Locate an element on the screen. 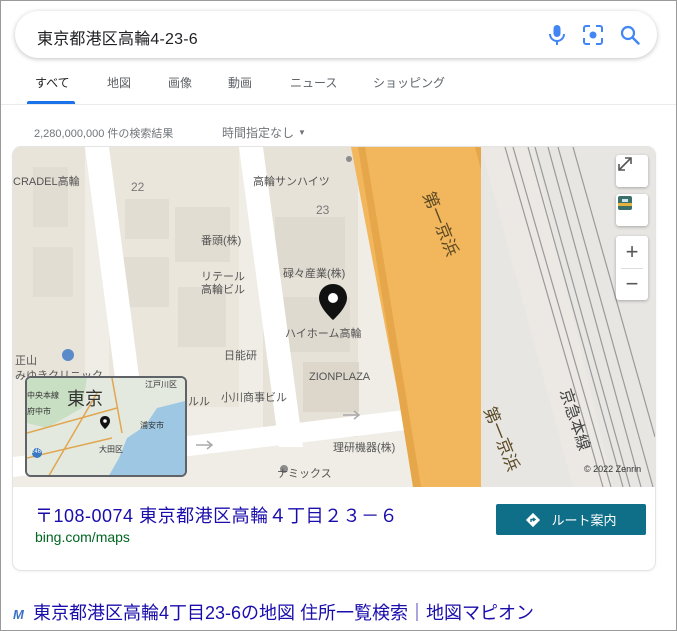 This screenshot has width=677, height=631. search-input: 東京都港区高輪4-23-6 is located at coordinates (117, 37).